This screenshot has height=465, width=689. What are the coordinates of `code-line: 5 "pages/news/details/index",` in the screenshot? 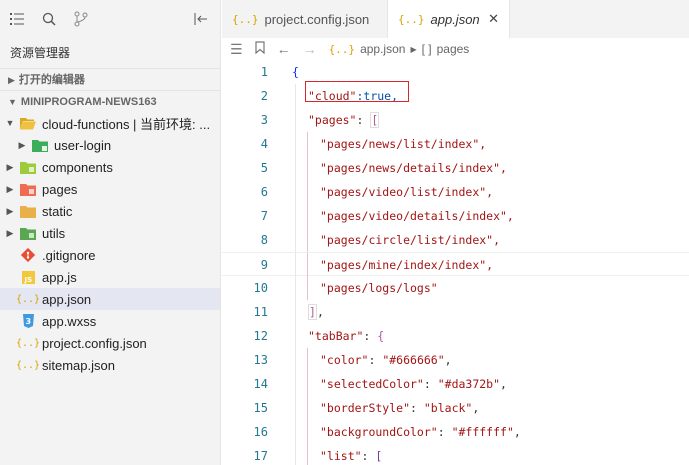 It's located at (455, 168).